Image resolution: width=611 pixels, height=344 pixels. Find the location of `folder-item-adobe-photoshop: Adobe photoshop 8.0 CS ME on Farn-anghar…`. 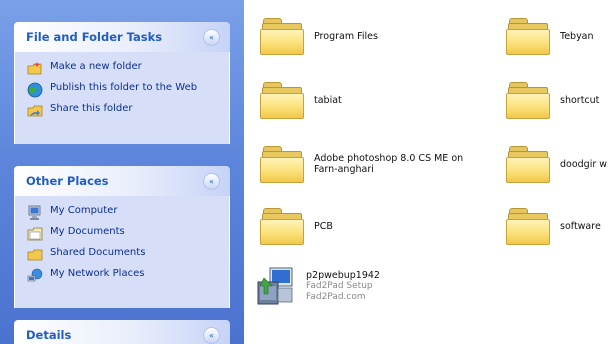

folder-item-adobe-photoshop: Adobe photoshop 8.0 CS ME on Farn-anghar… is located at coordinates (372, 164).